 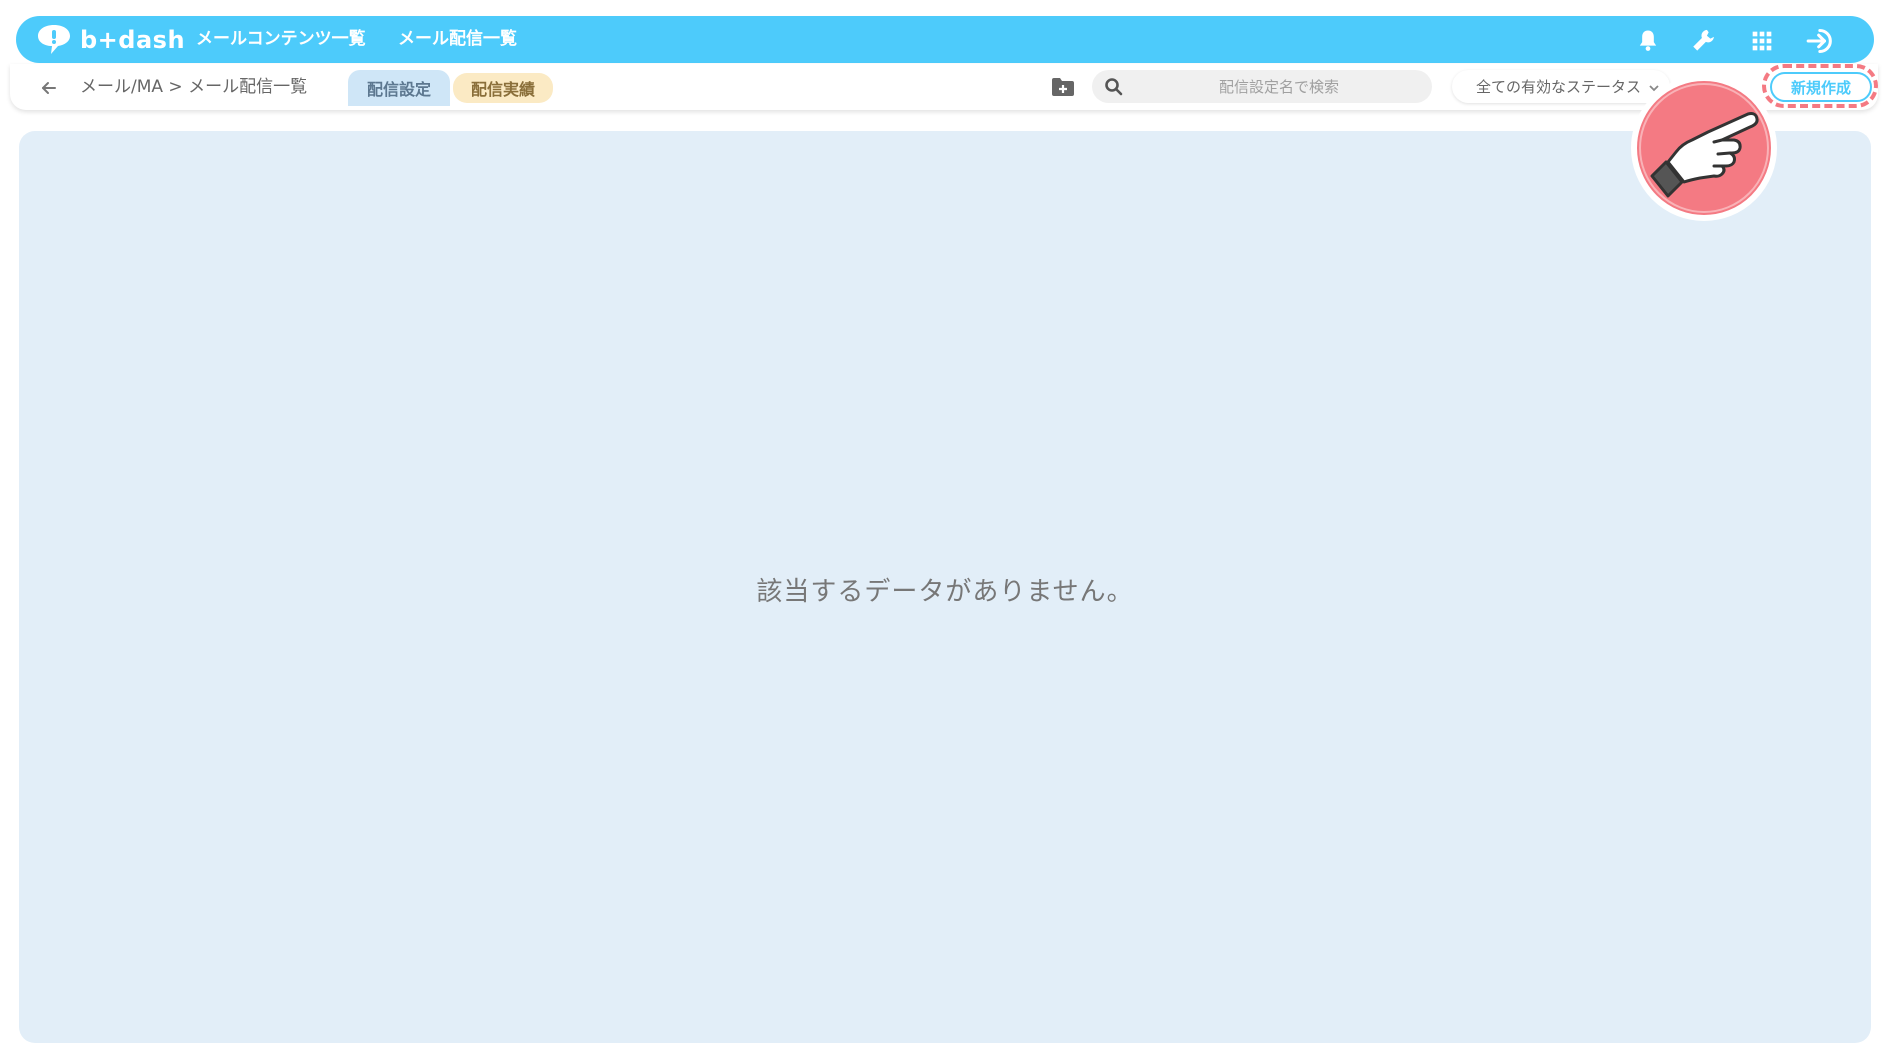 What do you see at coordinates (503, 88) in the screenshot?
I see `tab-delivery-results: 配信実績` at bounding box center [503, 88].